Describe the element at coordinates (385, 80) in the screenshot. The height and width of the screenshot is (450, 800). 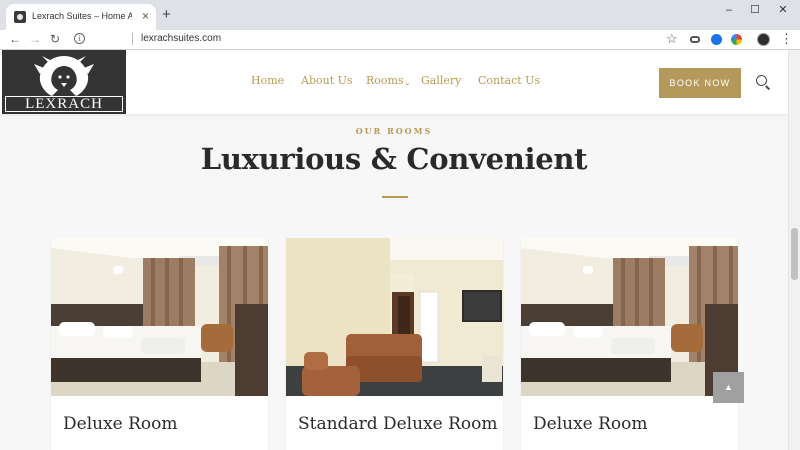
I see `nav-rooms: Rooms` at that location.